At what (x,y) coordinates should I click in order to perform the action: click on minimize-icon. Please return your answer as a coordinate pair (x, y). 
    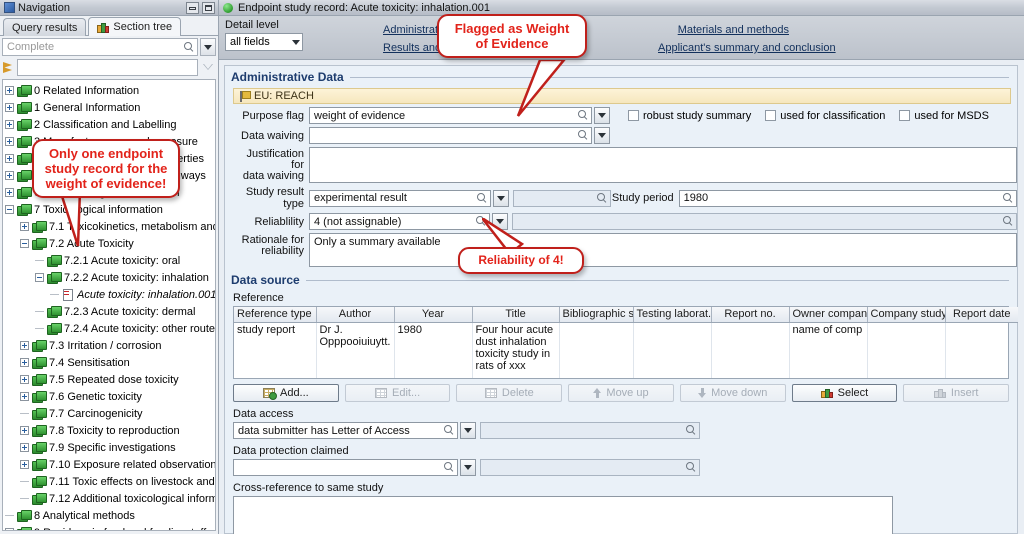
    Looking at the image, I should click on (192, 8).